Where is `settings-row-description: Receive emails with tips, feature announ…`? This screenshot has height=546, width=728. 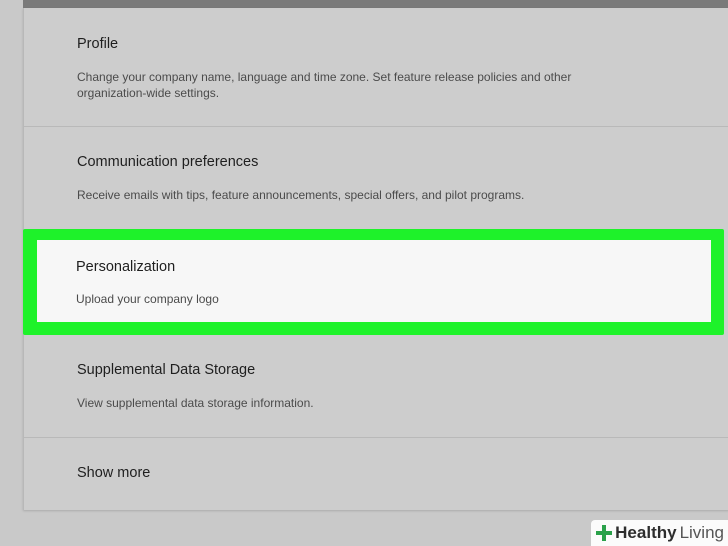
settings-row-description: Receive emails with tips, feature announ… is located at coordinates (301, 195).